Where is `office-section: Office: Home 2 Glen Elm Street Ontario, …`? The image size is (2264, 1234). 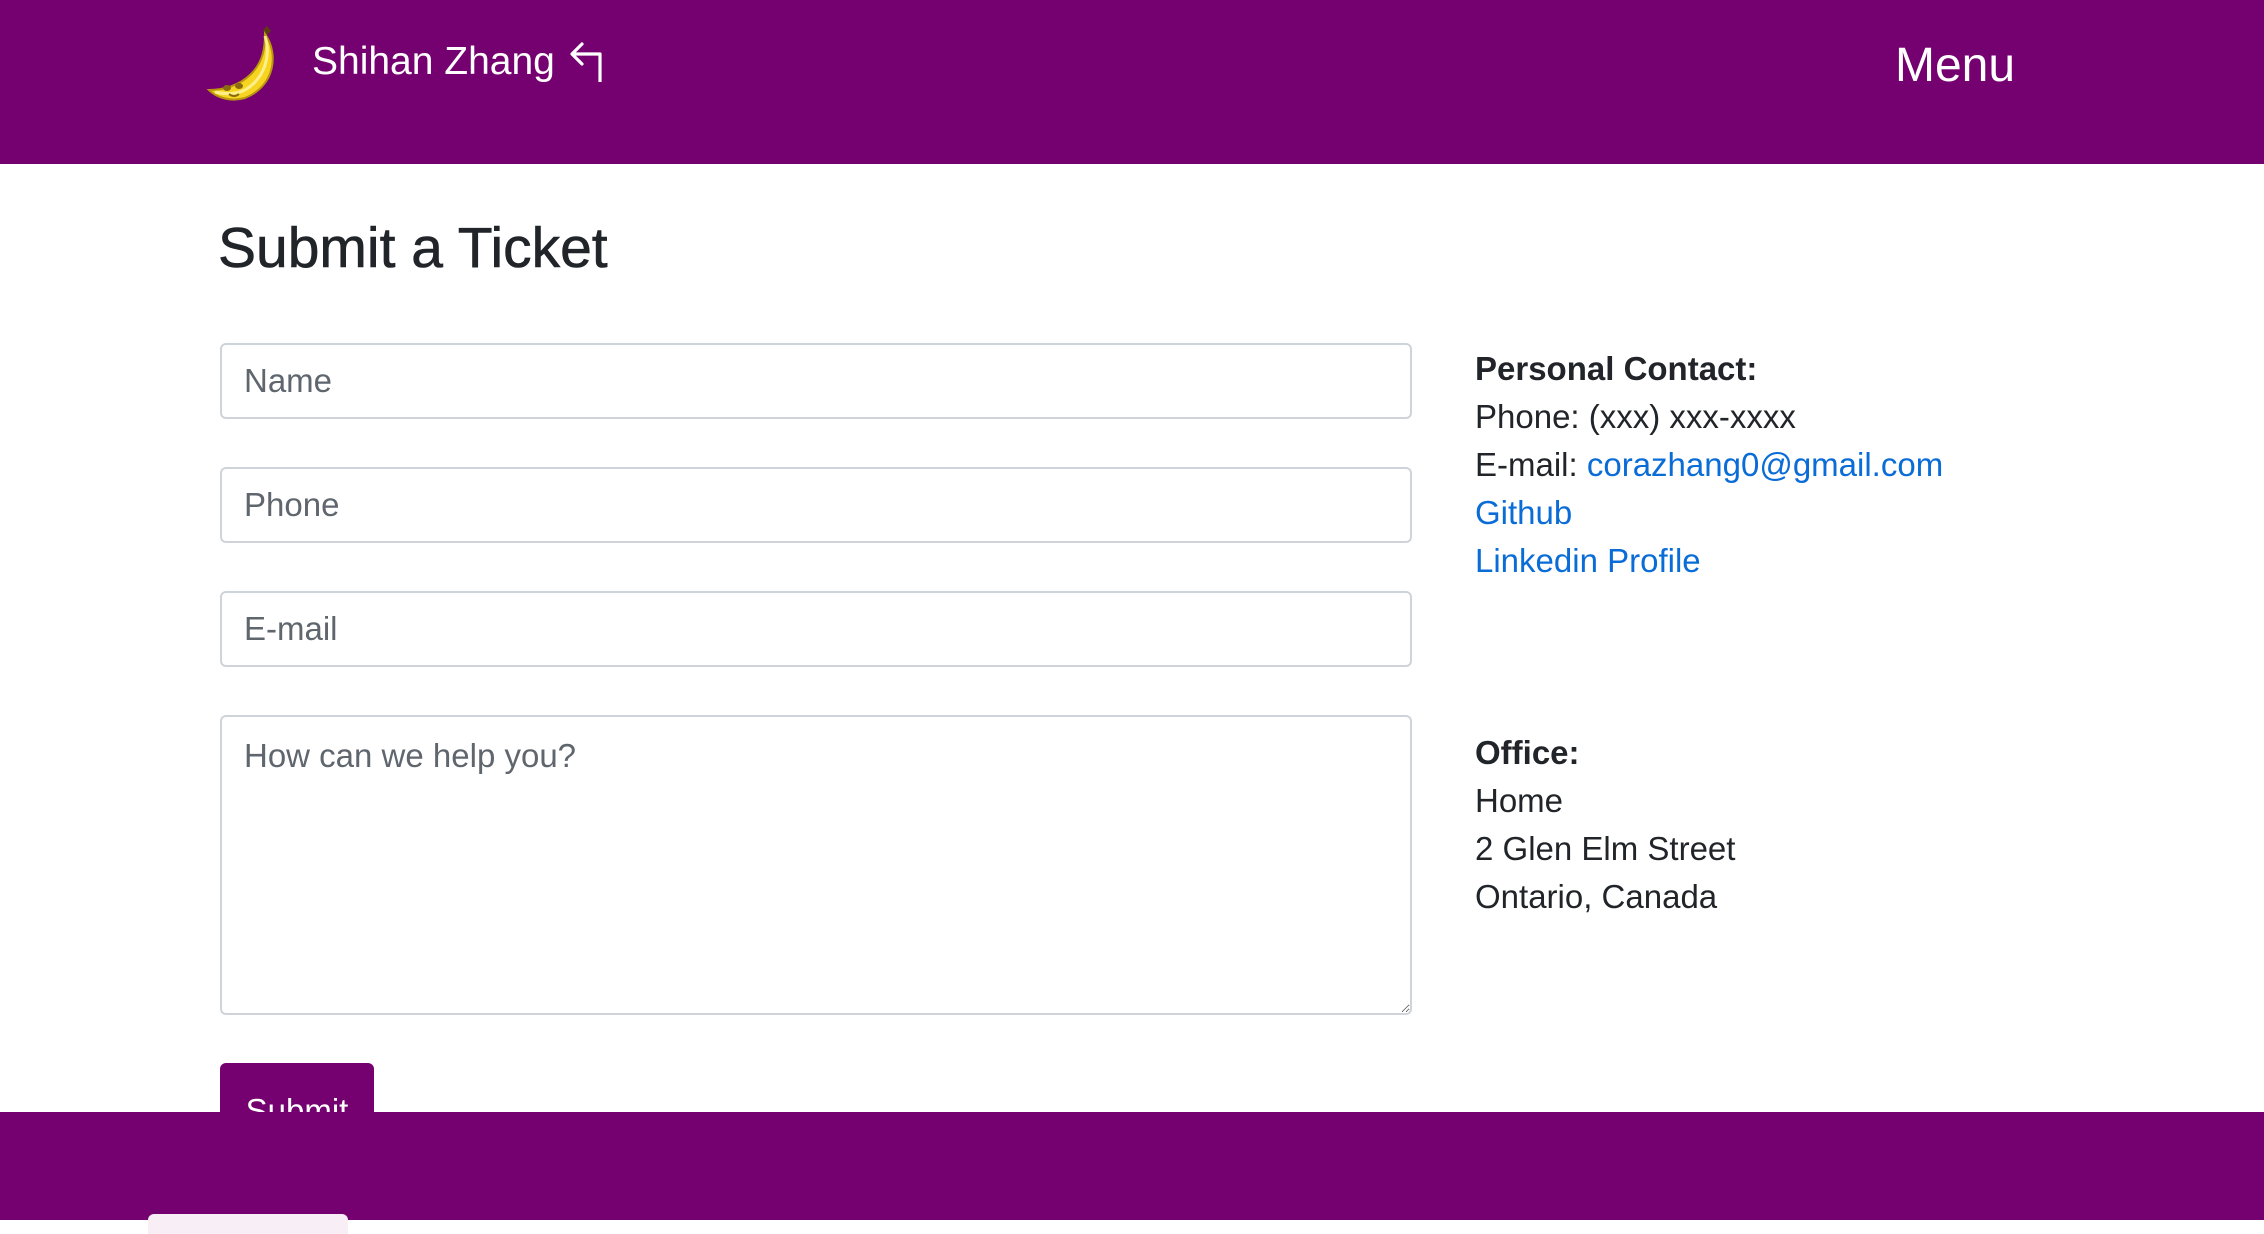
office-section: Office: Home 2 Glen Elm Street Ontario, … is located at coordinates (1605, 825).